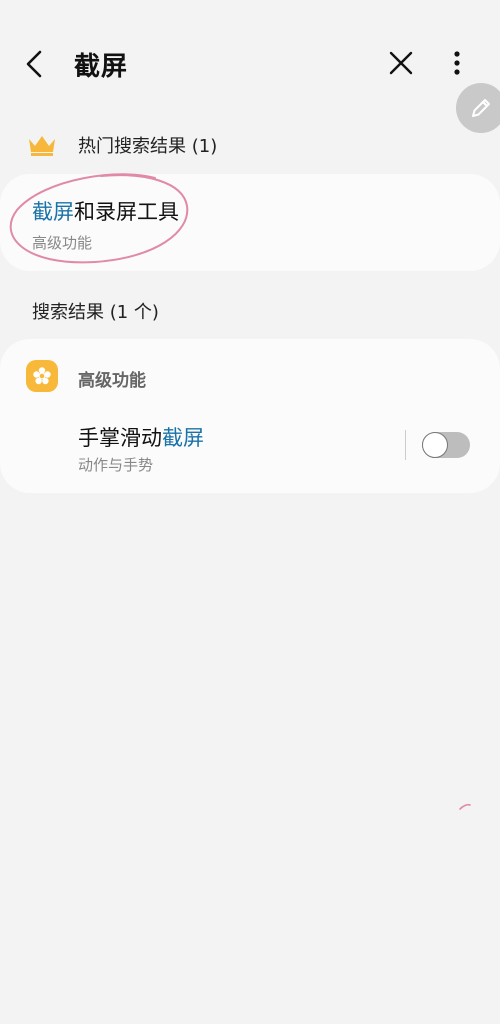 This screenshot has height=1024, width=500. I want to click on popular-result-title: 截屏和录屏工具, so click(105, 211).